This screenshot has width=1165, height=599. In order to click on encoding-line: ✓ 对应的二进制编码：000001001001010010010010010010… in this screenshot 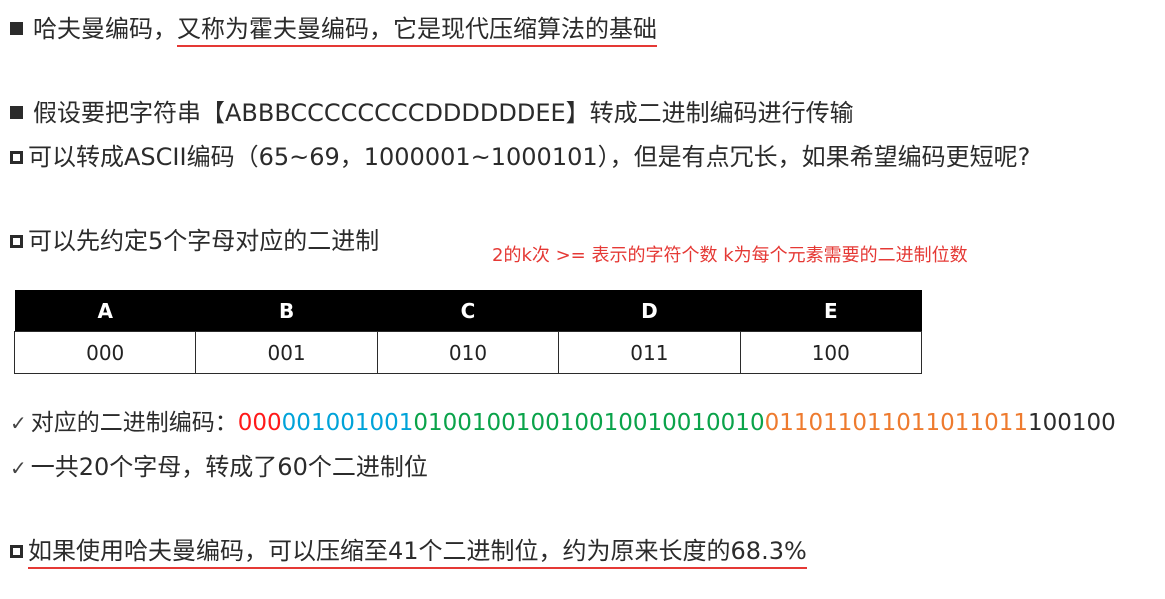, I will do `click(563, 423)`.